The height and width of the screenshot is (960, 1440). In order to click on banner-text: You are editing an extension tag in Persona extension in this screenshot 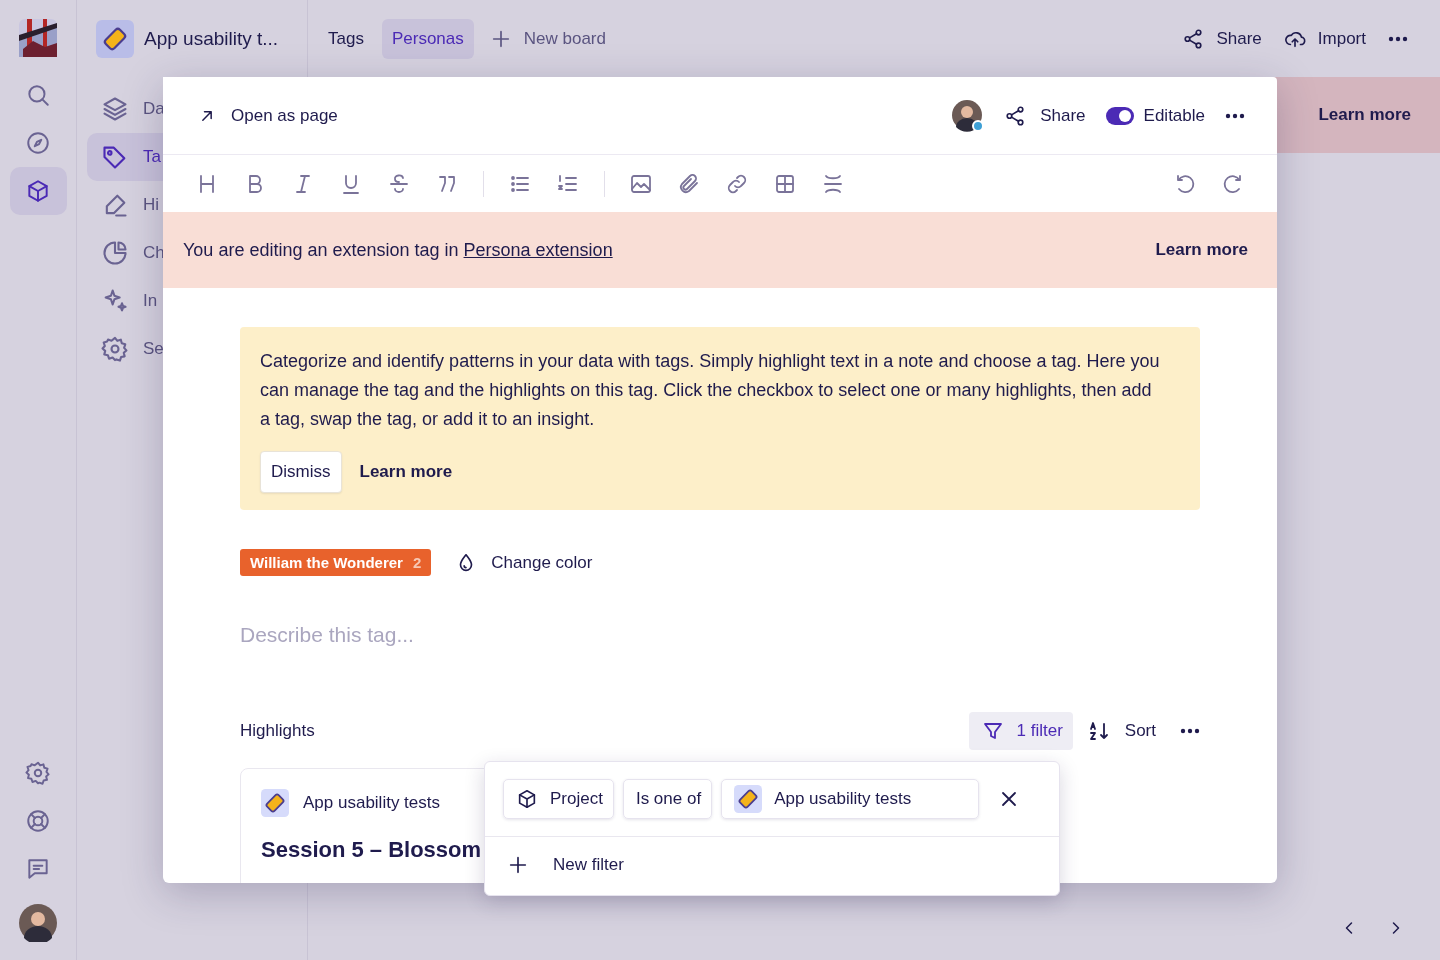, I will do `click(398, 250)`.